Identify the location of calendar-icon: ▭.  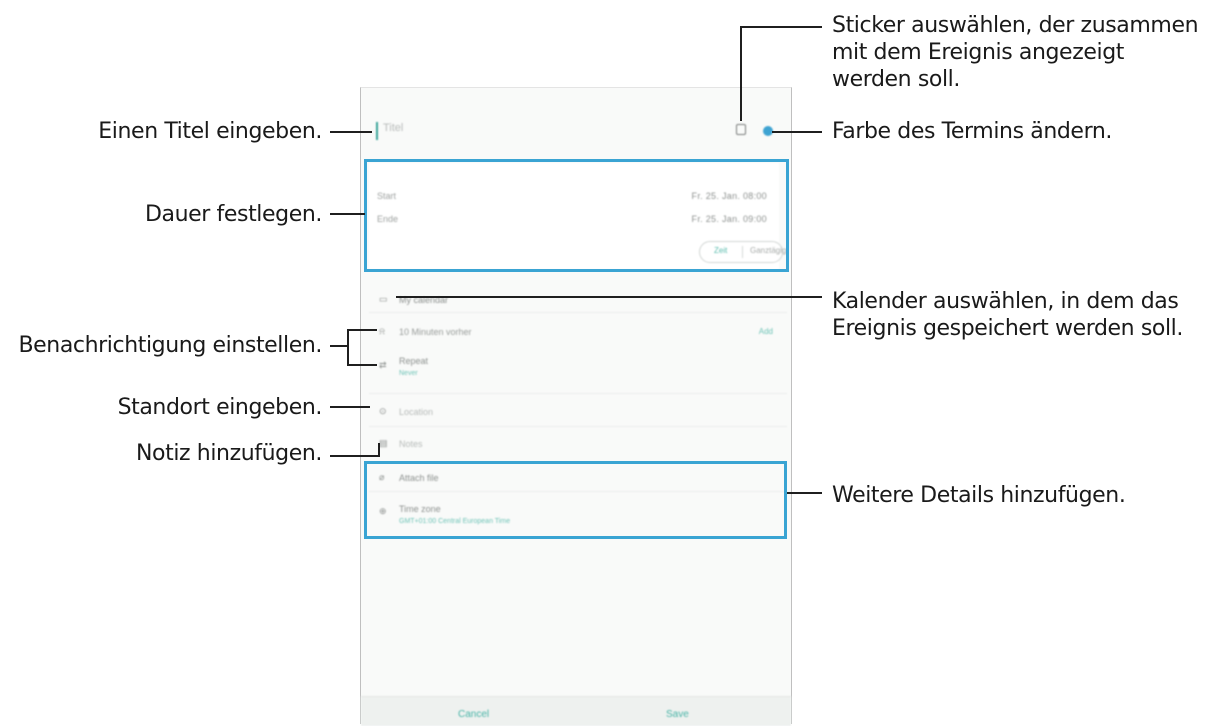
(383, 299).